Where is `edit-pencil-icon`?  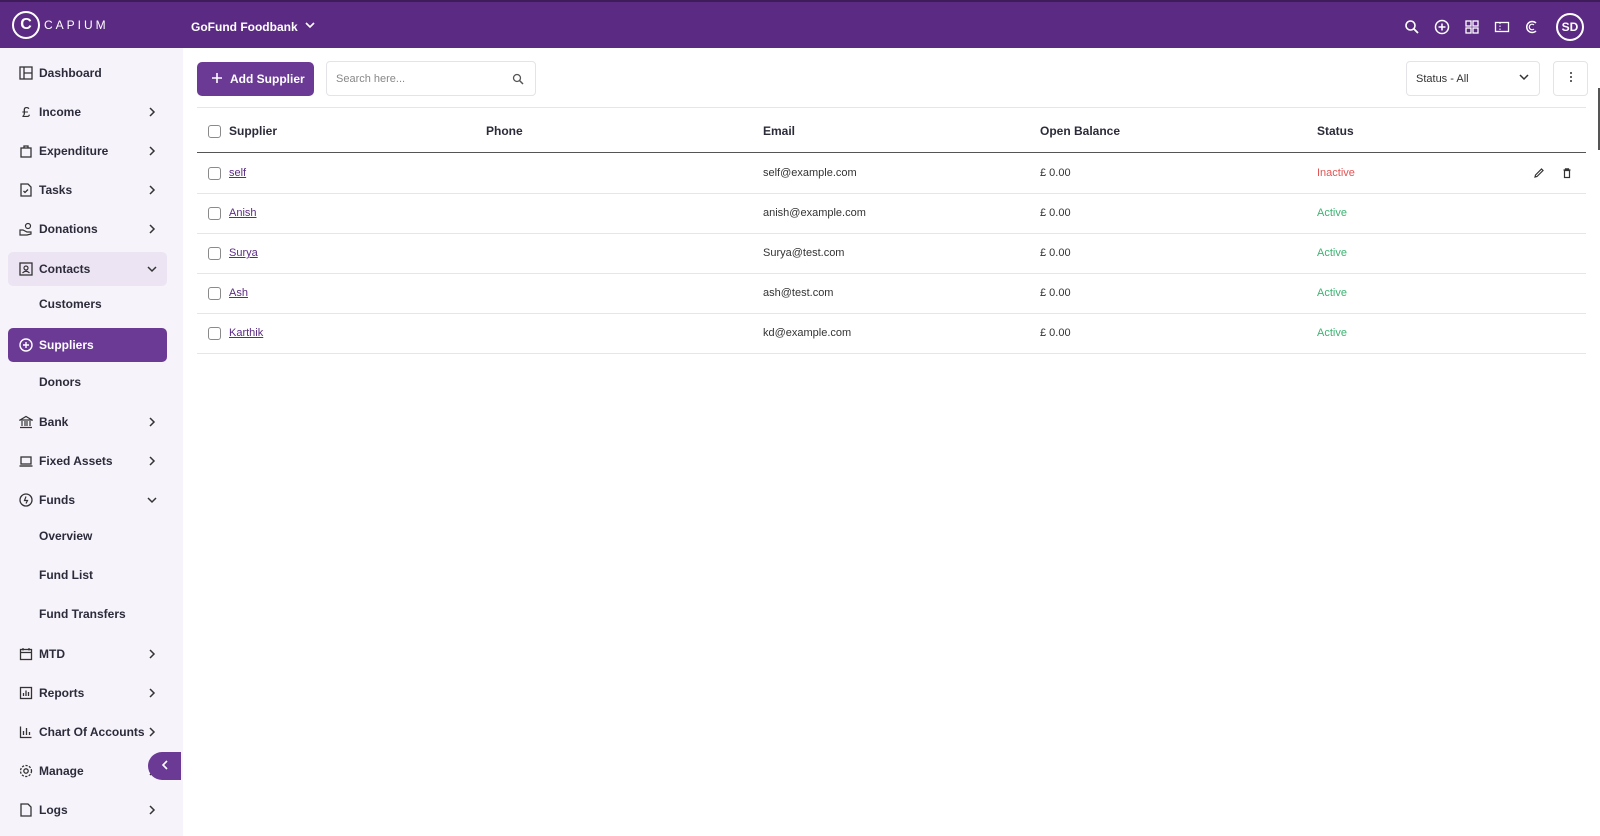 edit-pencil-icon is located at coordinates (1539, 173).